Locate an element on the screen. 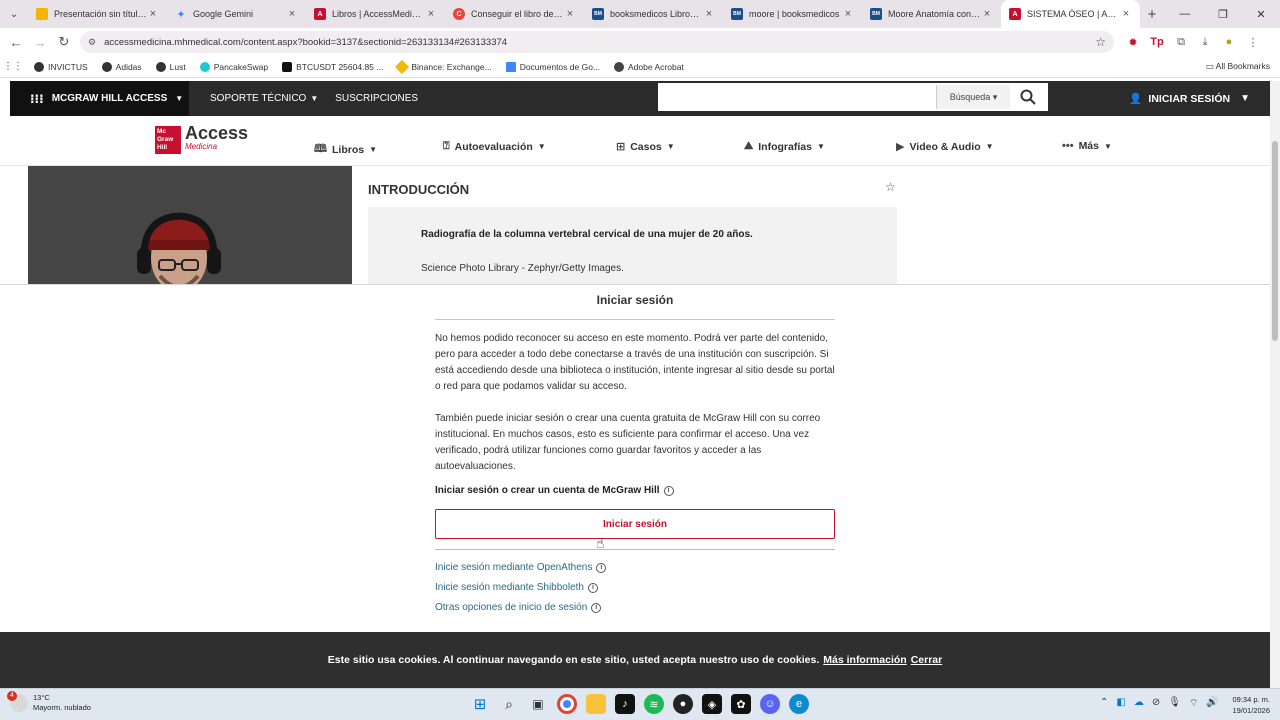 This screenshot has height=720, width=1280. other-signin-options-link: Otras opciones de inicio de sesión i is located at coordinates (518, 607).